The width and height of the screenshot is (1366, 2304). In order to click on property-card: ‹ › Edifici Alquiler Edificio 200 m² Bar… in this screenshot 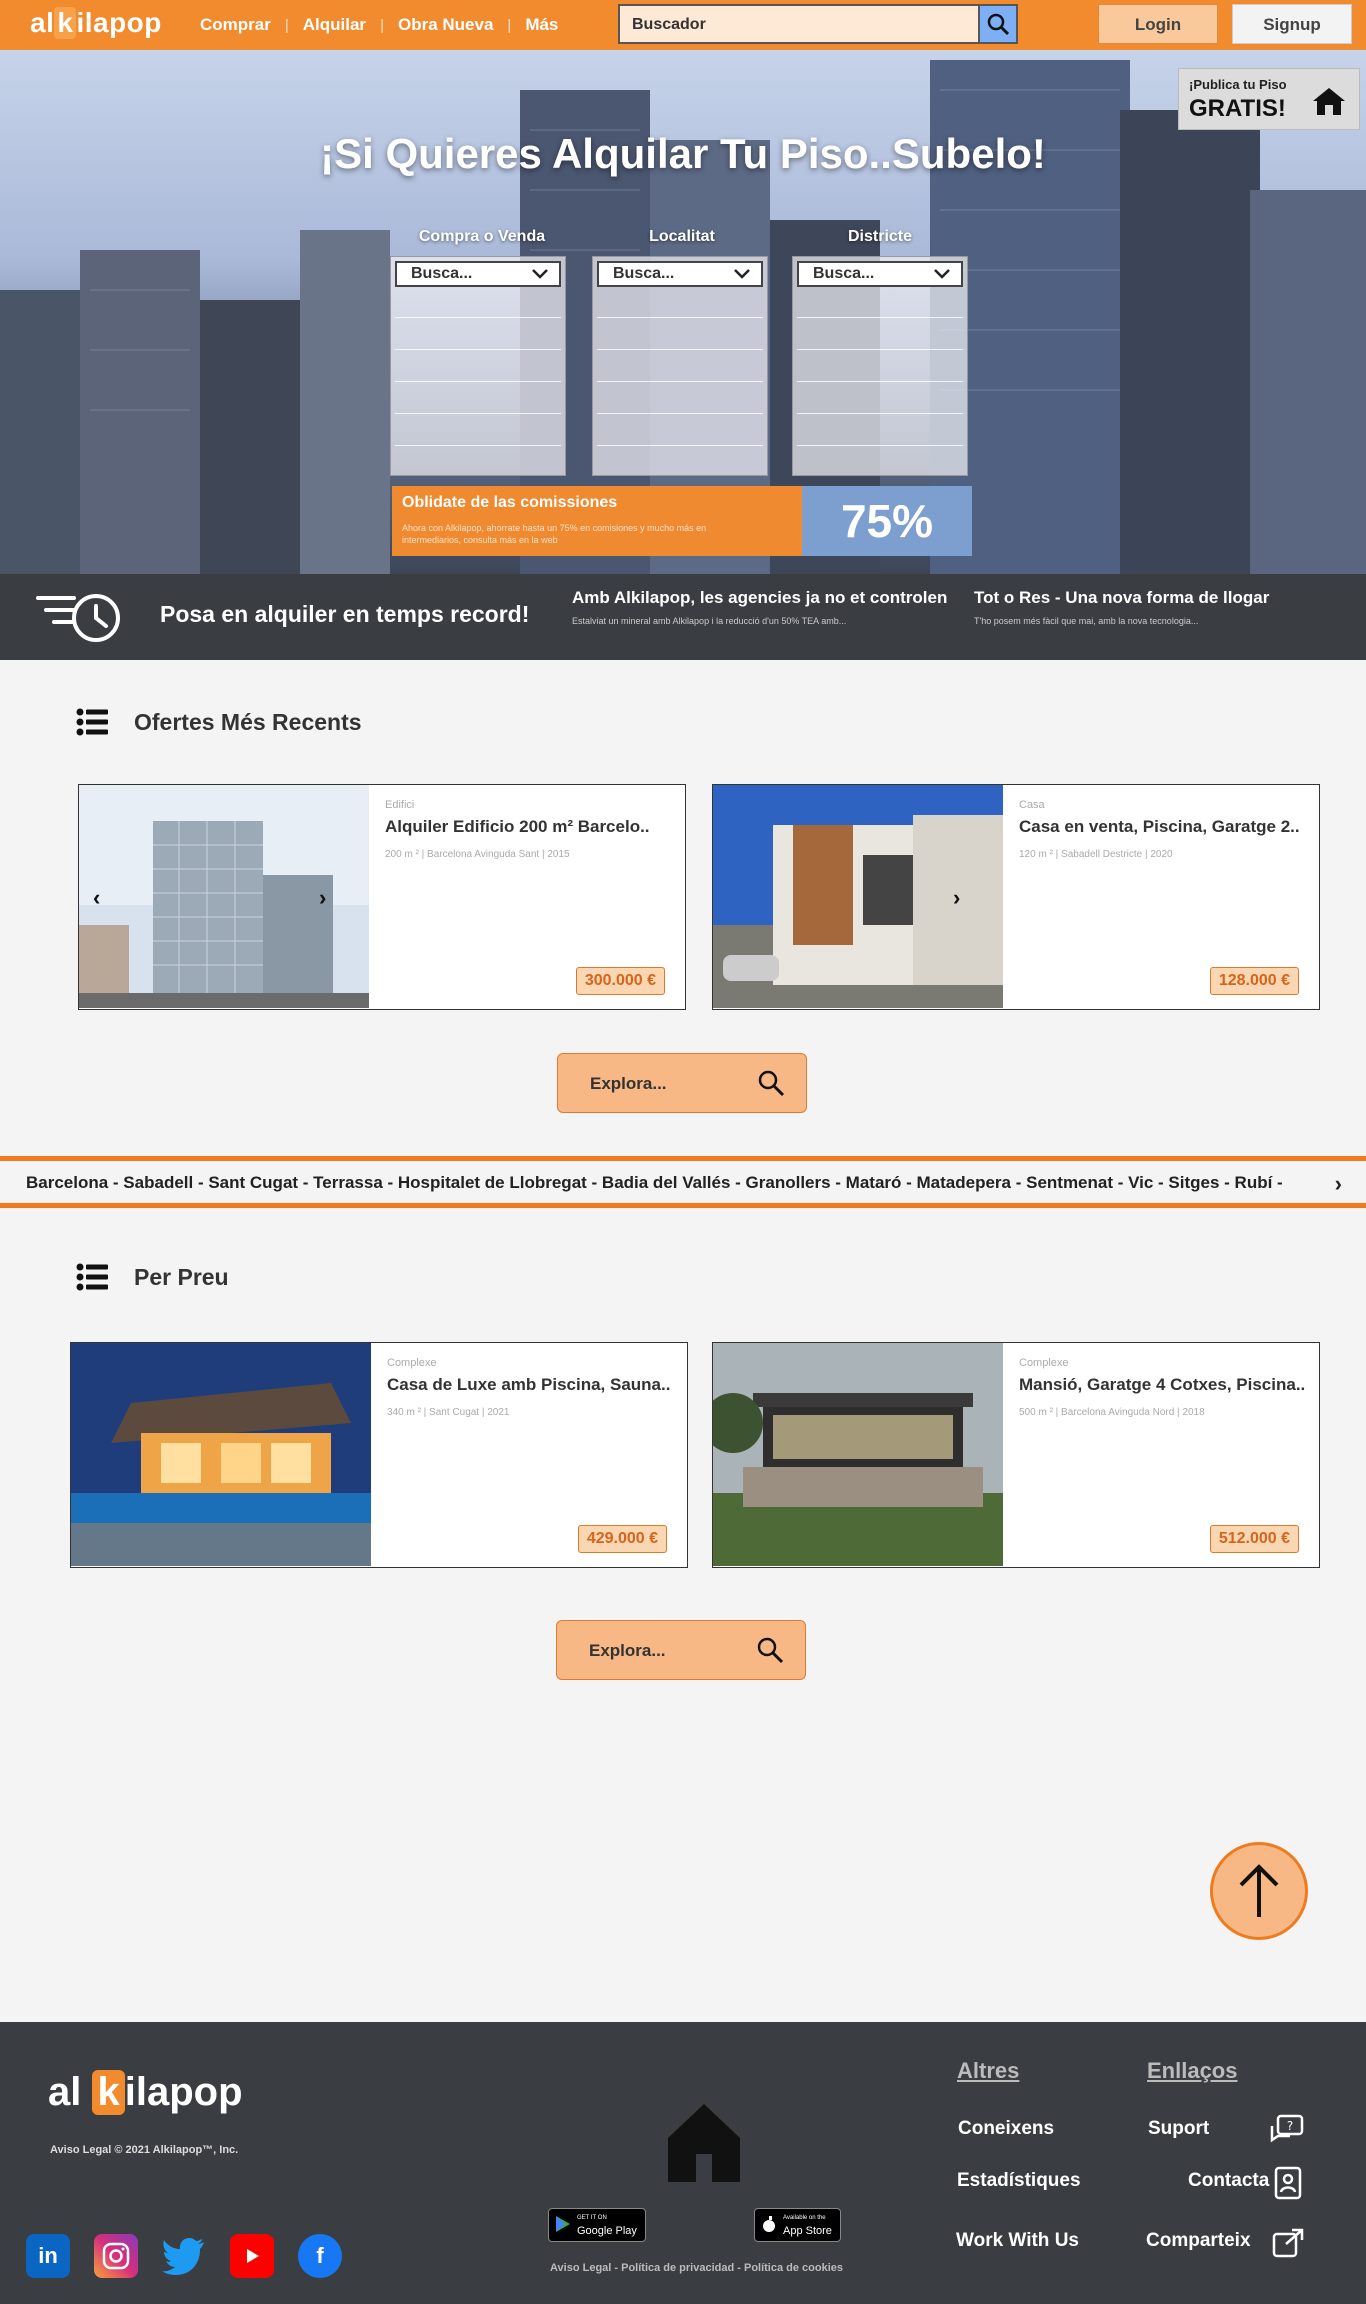, I will do `click(382, 897)`.